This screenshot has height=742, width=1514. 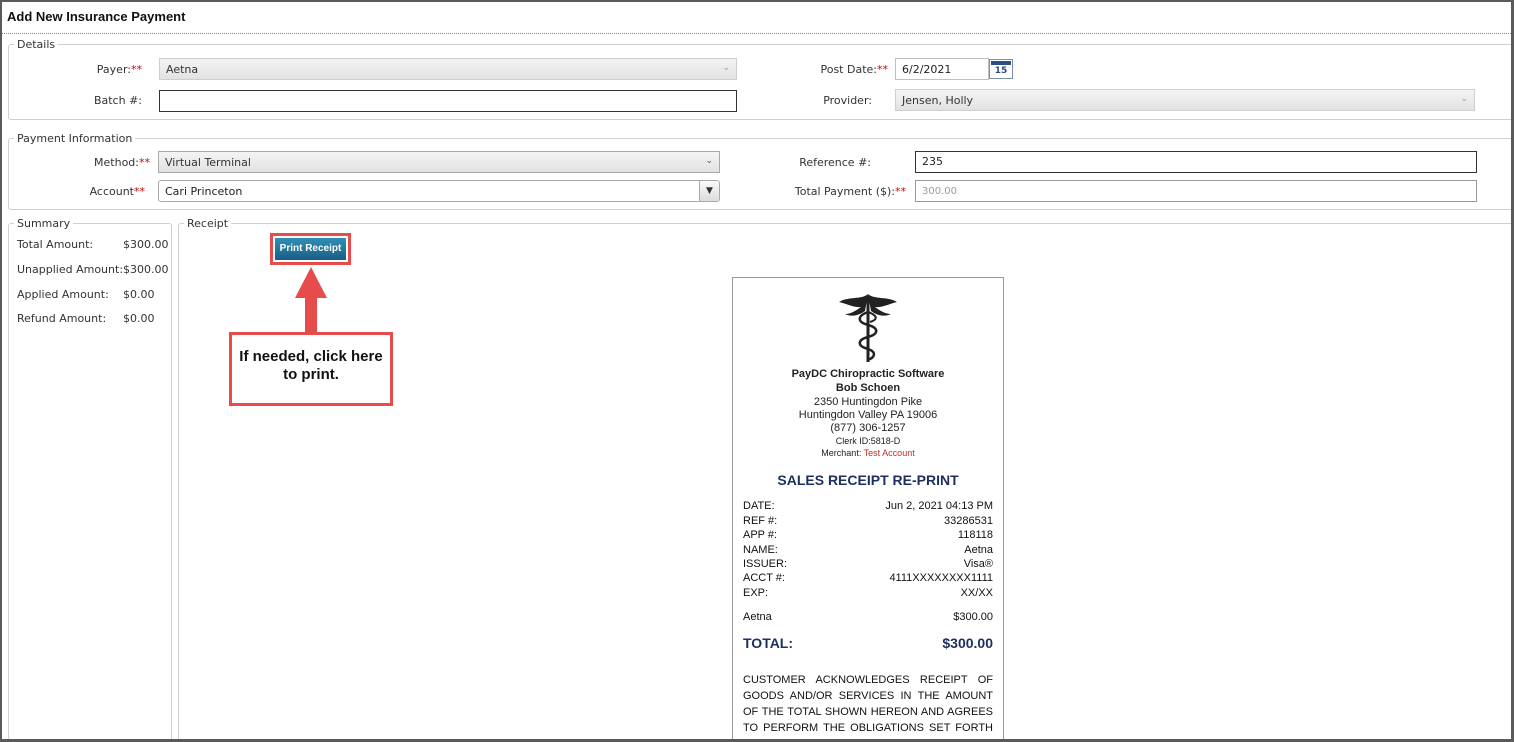 I want to click on post-date-input: 6/2/2021, so click(x=942, y=69).